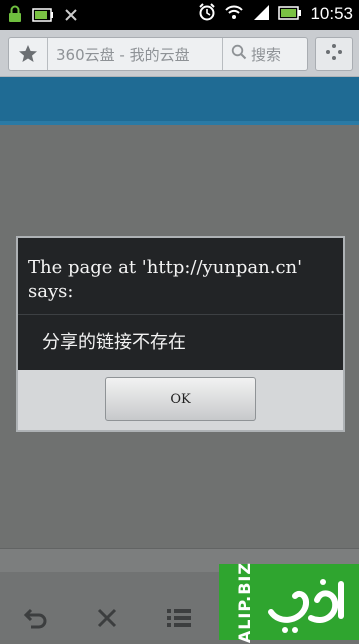 The height and width of the screenshot is (644, 359). I want to click on address-bar: 360云盘 - 我的云盘 搜索, so click(158, 54).